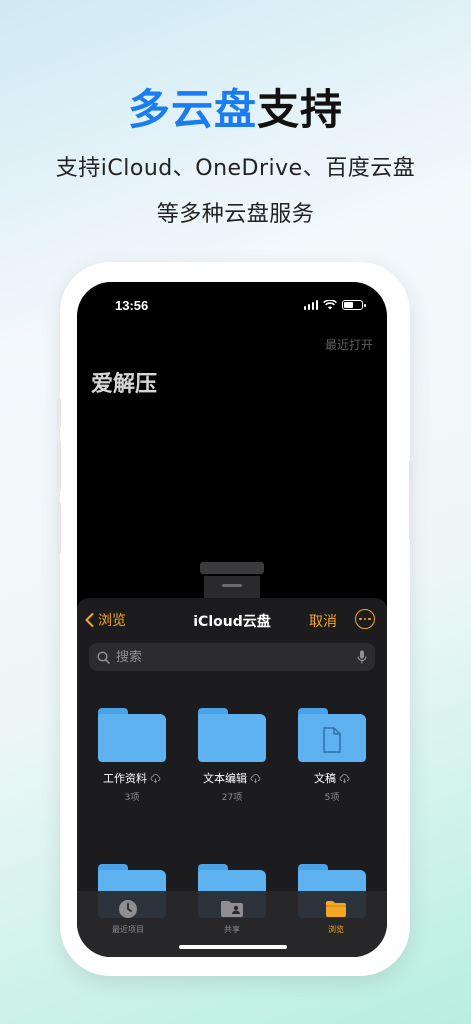 The height and width of the screenshot is (1024, 471). Describe the element at coordinates (330, 305) in the screenshot. I see `wifi-icon` at that location.